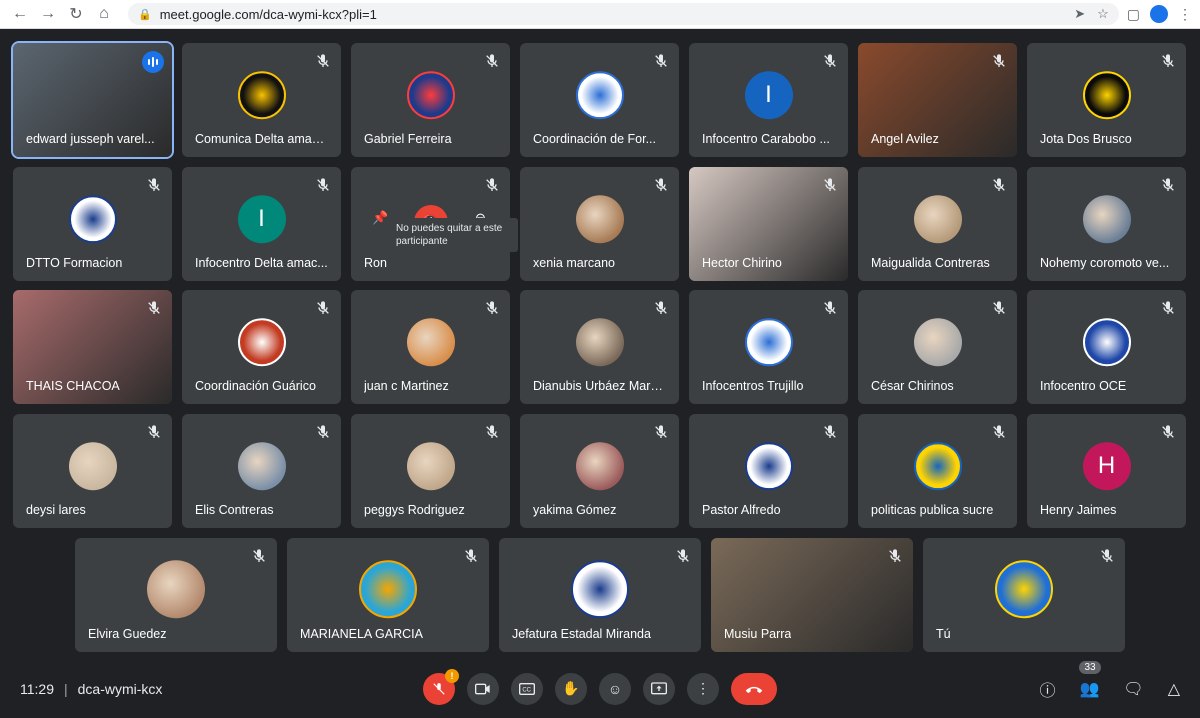 This screenshot has height=718, width=1200. I want to click on participant-avatar: H, so click(1106, 466).